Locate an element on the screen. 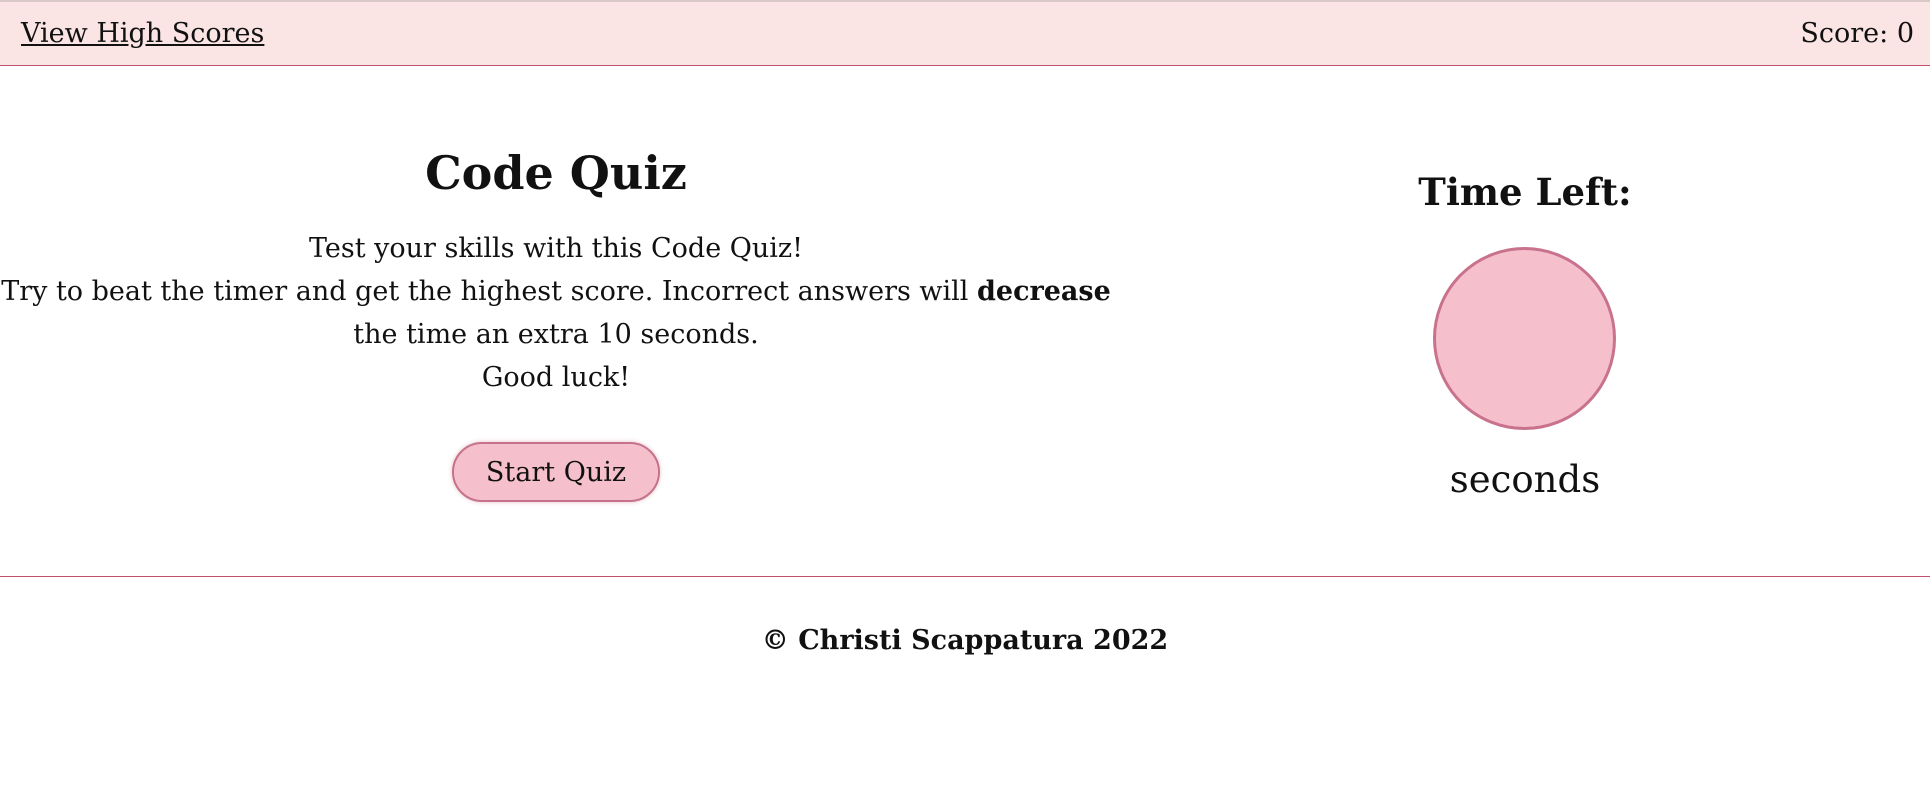  intro-line-1: Test your skills with this Code Quiz! is located at coordinates (555, 248).